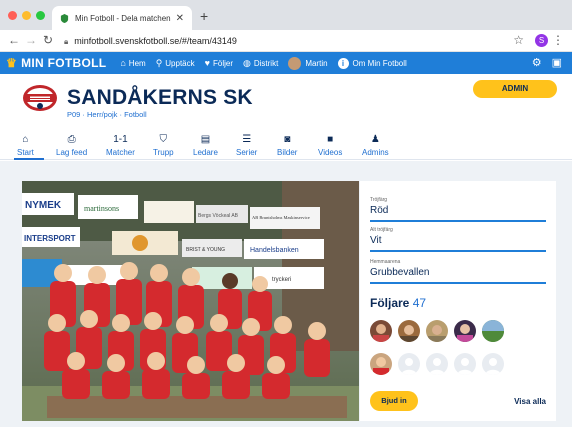  I want to click on nav-following: ♥ Följer, so click(219, 63).